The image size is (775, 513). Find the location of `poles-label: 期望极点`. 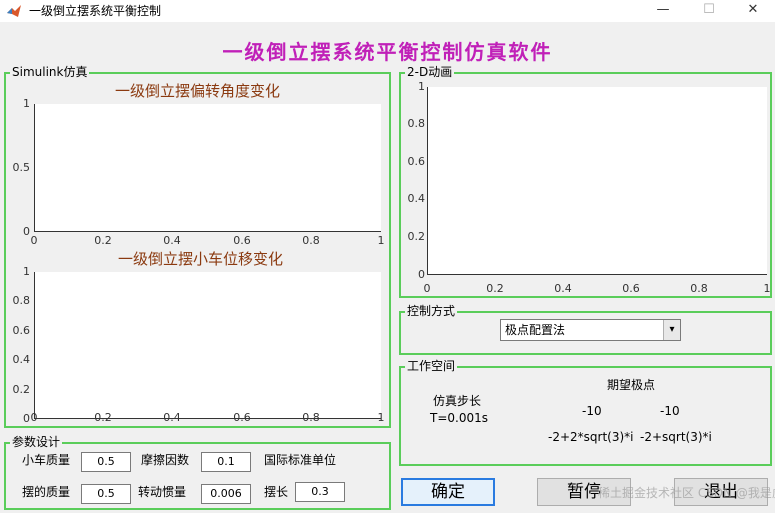

poles-label: 期望极点 is located at coordinates (631, 385).